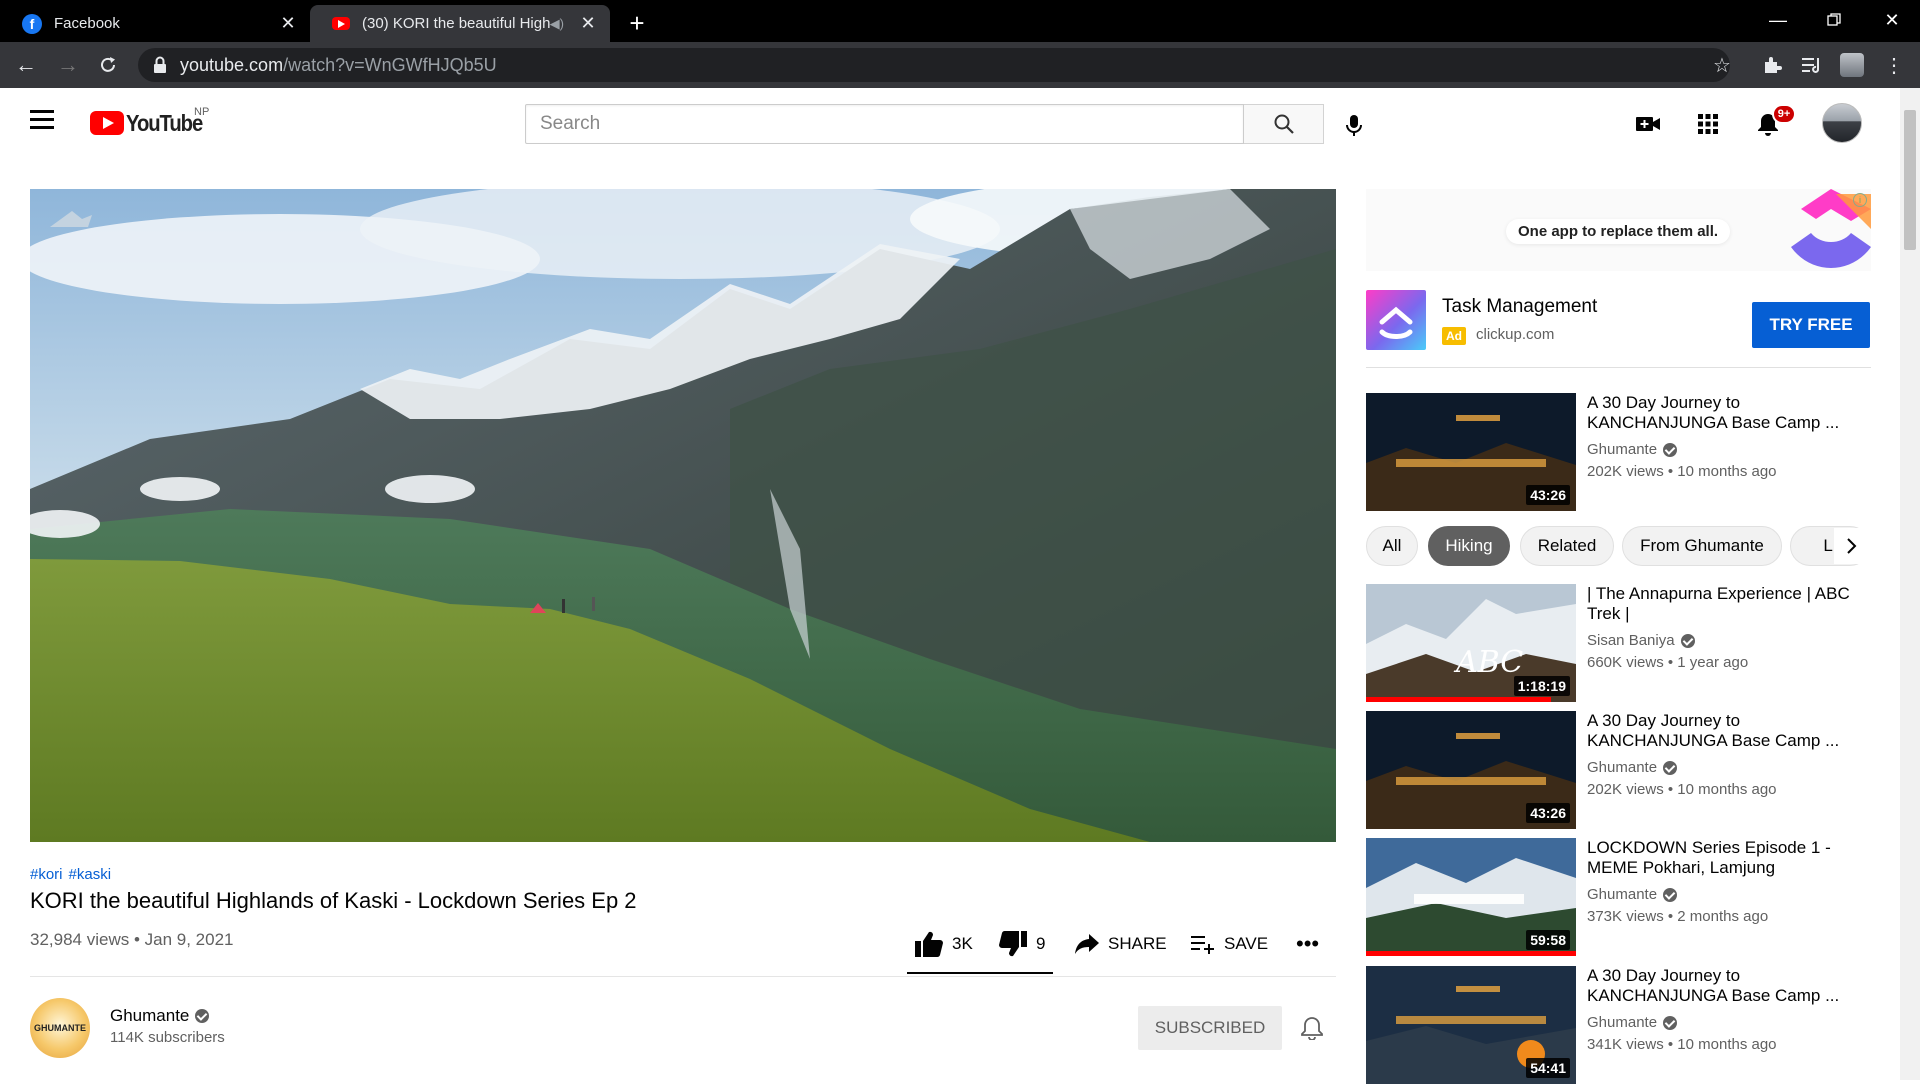 Image resolution: width=1920 pixels, height=1084 pixels. Describe the element at coordinates (1515, 334) in the screenshot. I see `ad-domain: clickup.com` at that location.